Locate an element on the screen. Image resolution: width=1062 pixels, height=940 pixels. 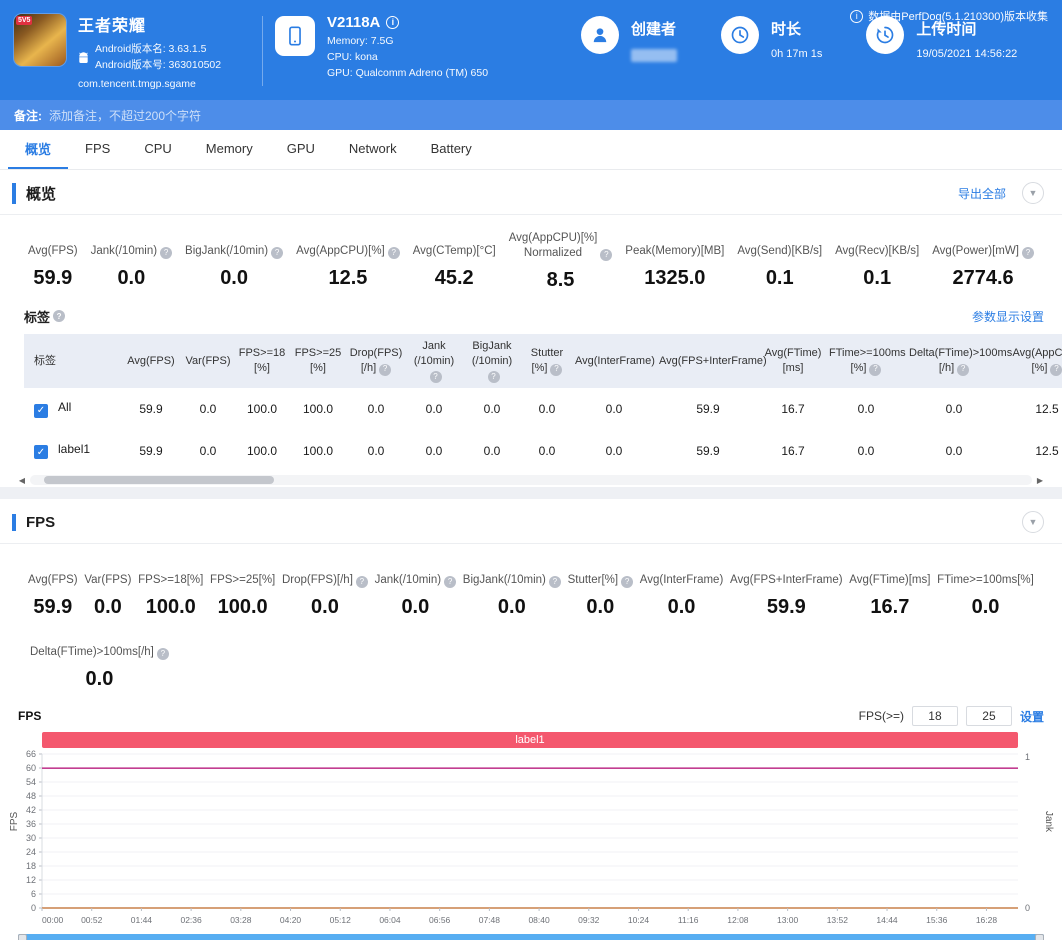
fps-collapse-button: ▼ is located at coordinates (1033, 522).